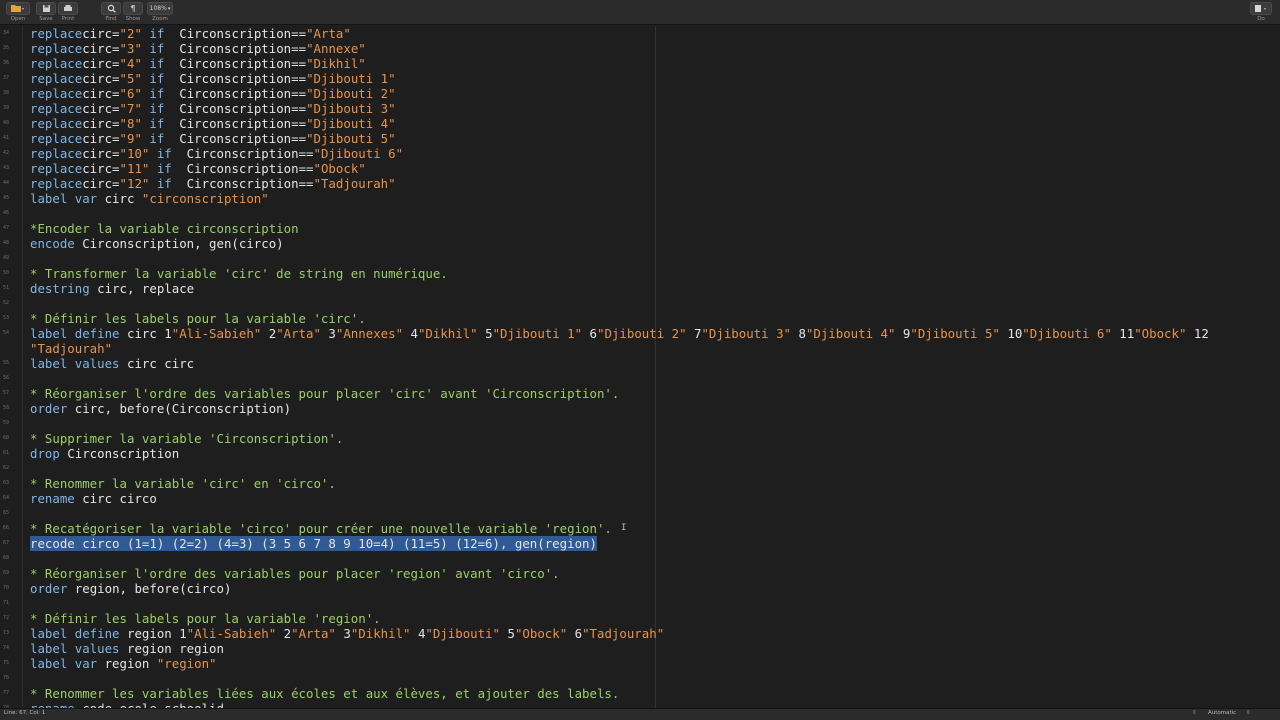 Image resolution: width=1280 pixels, height=720 pixels. What do you see at coordinates (52, 498) in the screenshot?
I see `code-token: rename` at bounding box center [52, 498].